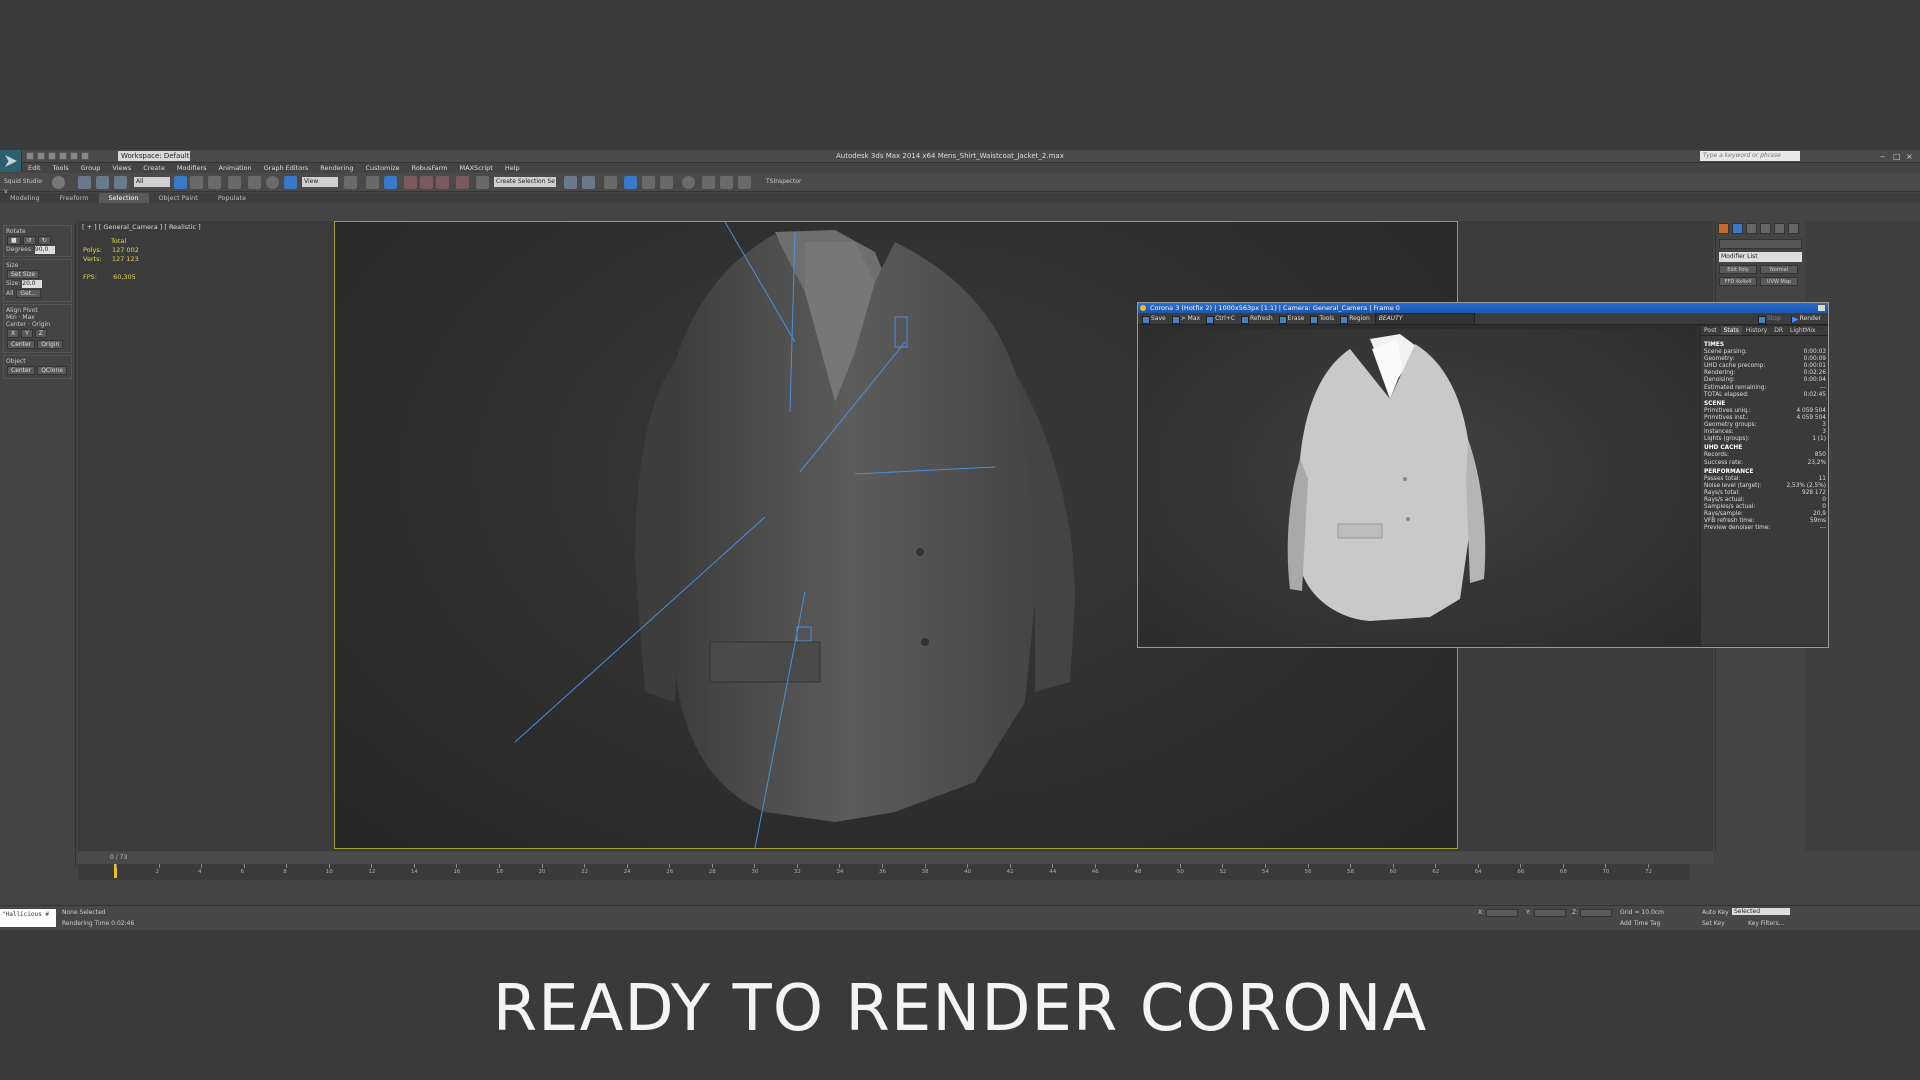 The image size is (1920, 1080). Describe the element at coordinates (290, 182) in the screenshot. I see `scale-icon` at that location.